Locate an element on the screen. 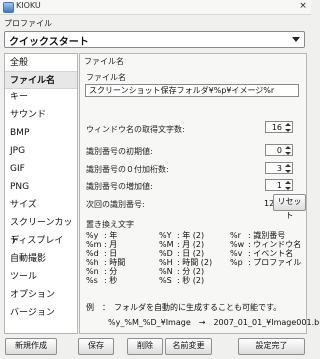 This screenshot has height=359, width=320. replacement-row: %D : 日 (2) is located at coordinates (195, 253).